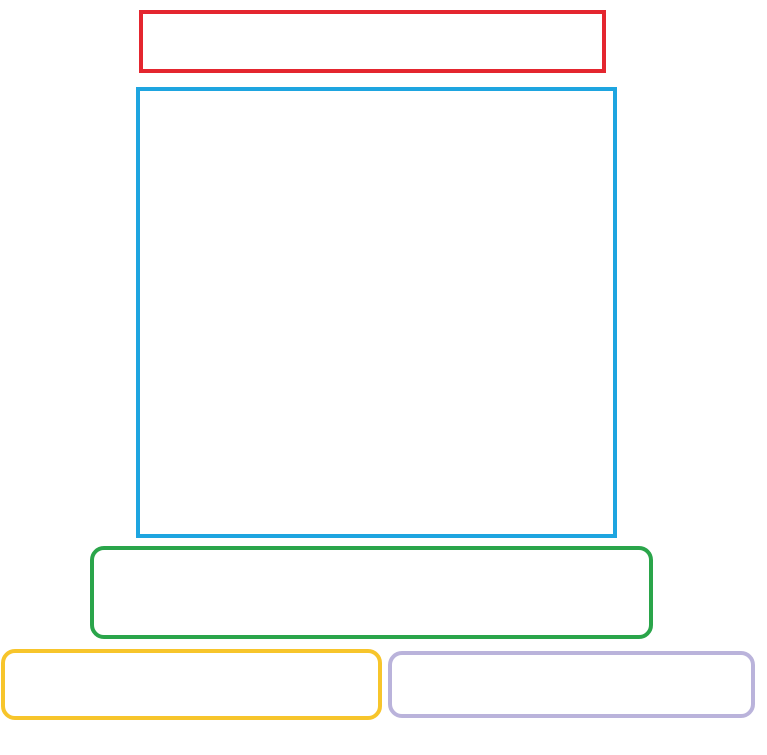 The width and height of the screenshot is (767, 755). Describe the element at coordinates (371, 592) in the screenshot. I see `center-bar` at that location.